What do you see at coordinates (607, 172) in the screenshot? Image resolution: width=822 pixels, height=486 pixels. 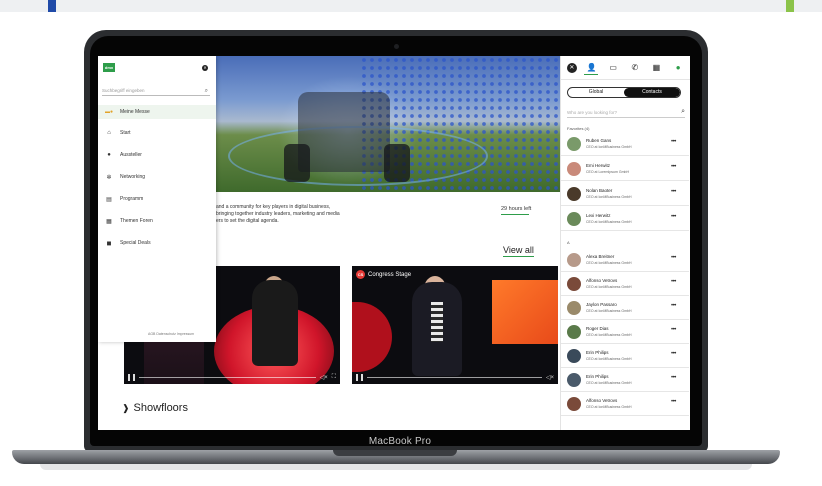 I see `contact-company: CEO at LoremIpsum GmbH` at bounding box center [607, 172].